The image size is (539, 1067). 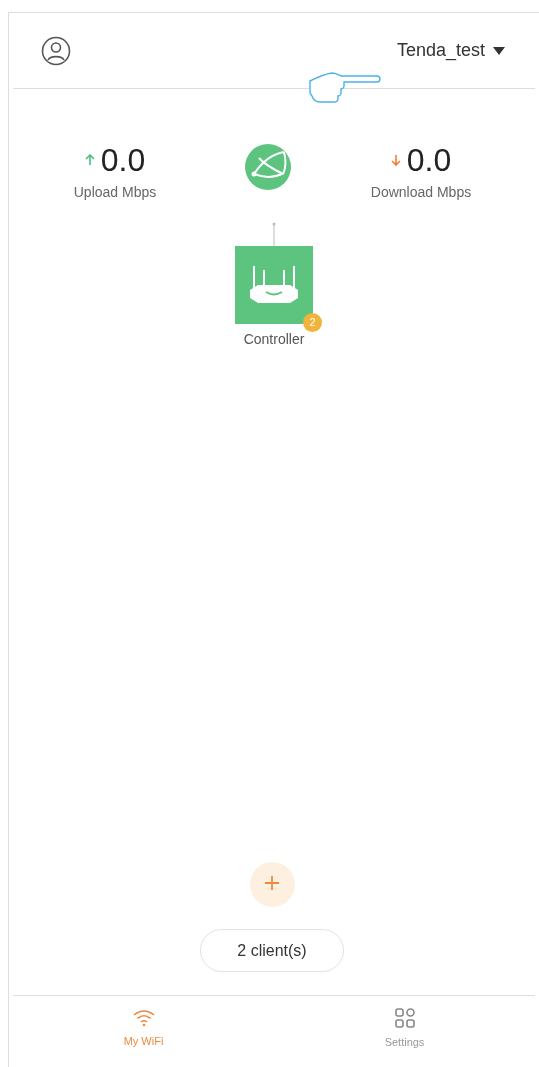 I want to click on clients-button: 2 client(s), so click(x=272, y=950).